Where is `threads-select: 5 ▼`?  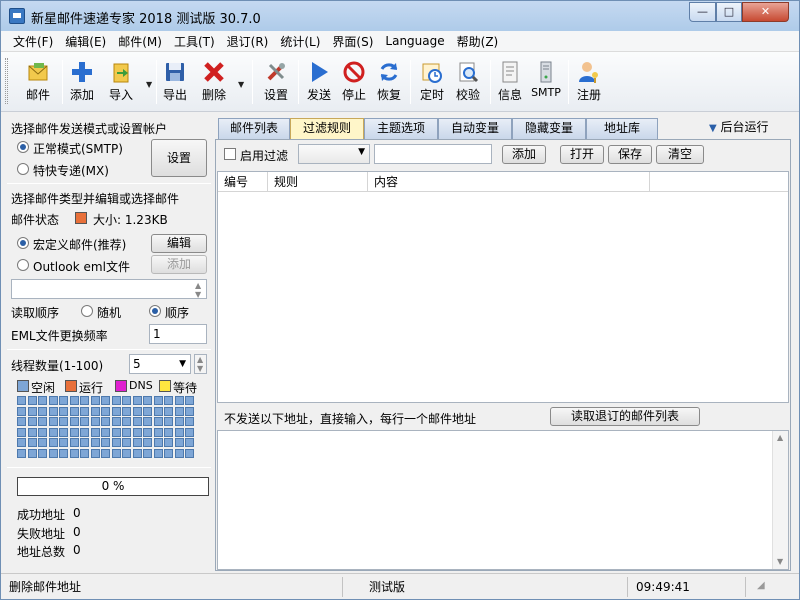 threads-select: 5 ▼ is located at coordinates (160, 364).